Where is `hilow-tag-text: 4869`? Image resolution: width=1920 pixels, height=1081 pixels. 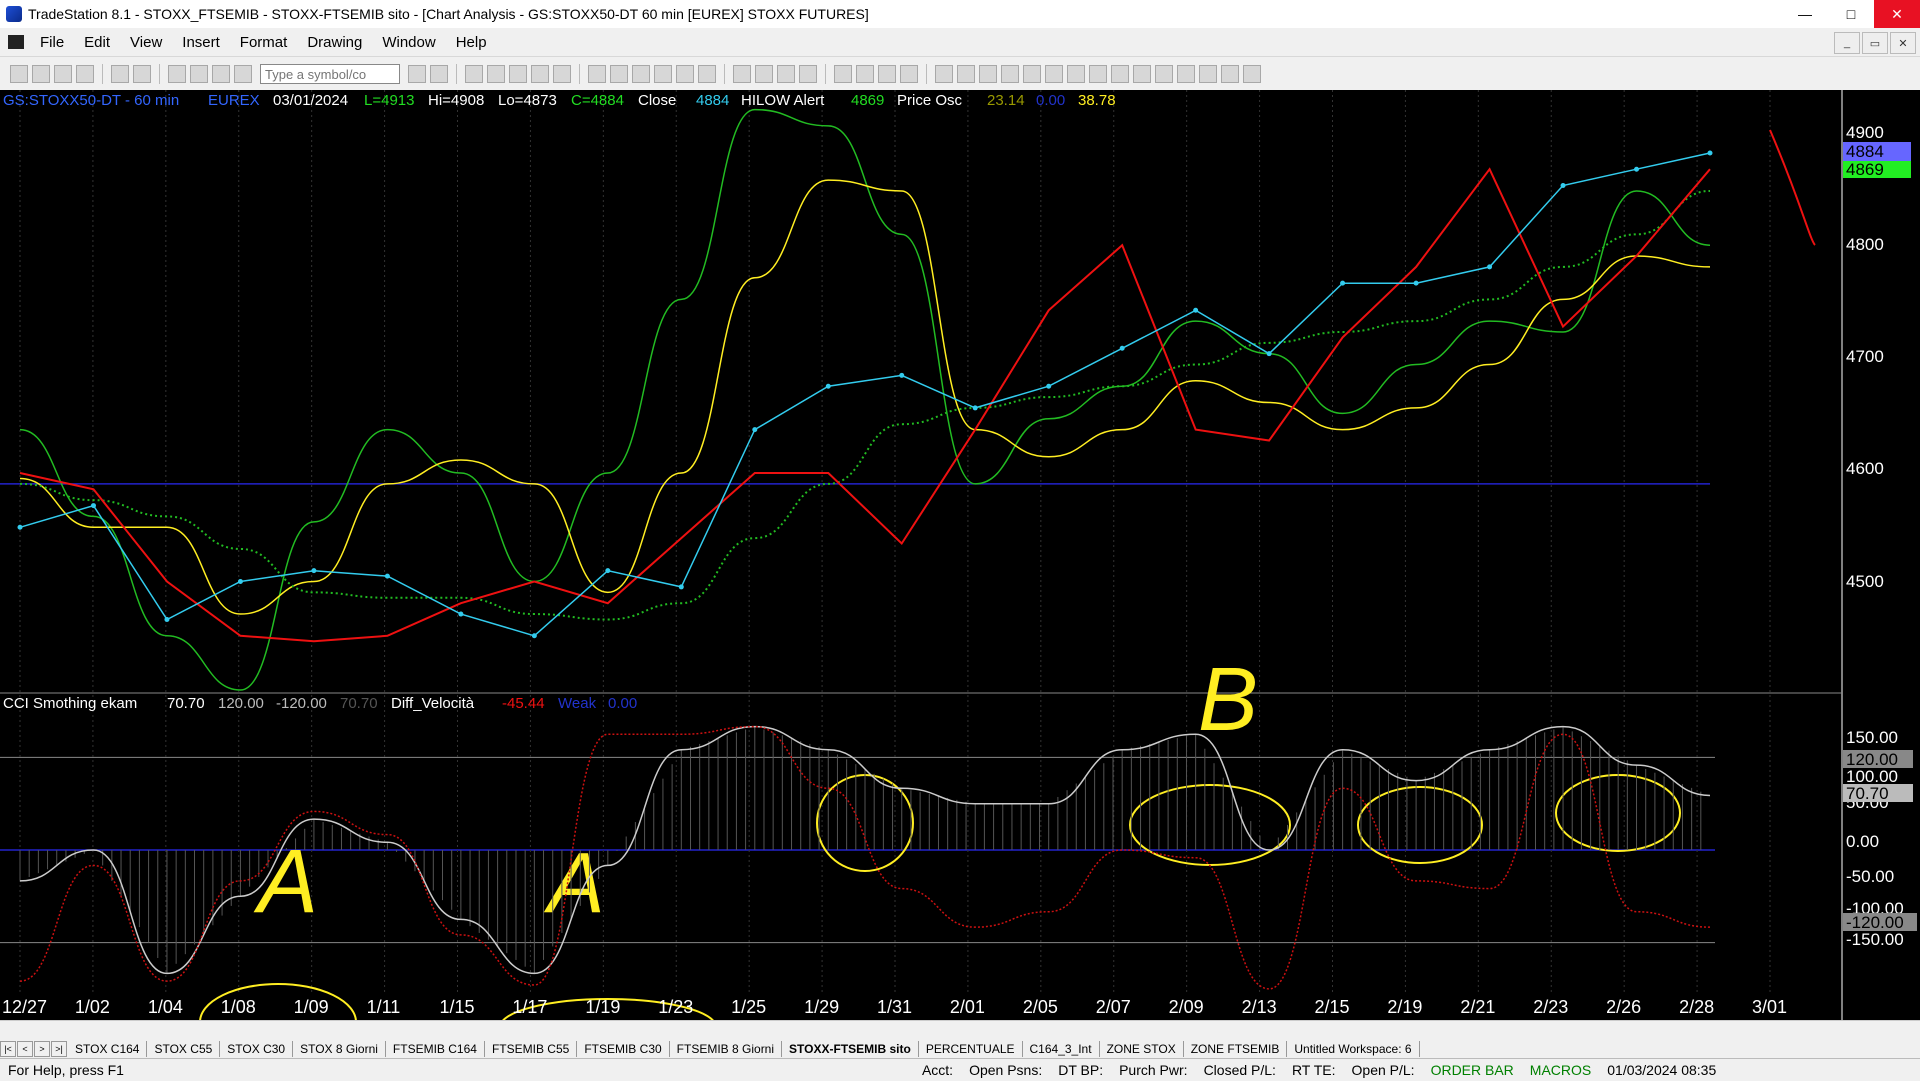
hilow-tag-text: 4869 is located at coordinates (1865, 169).